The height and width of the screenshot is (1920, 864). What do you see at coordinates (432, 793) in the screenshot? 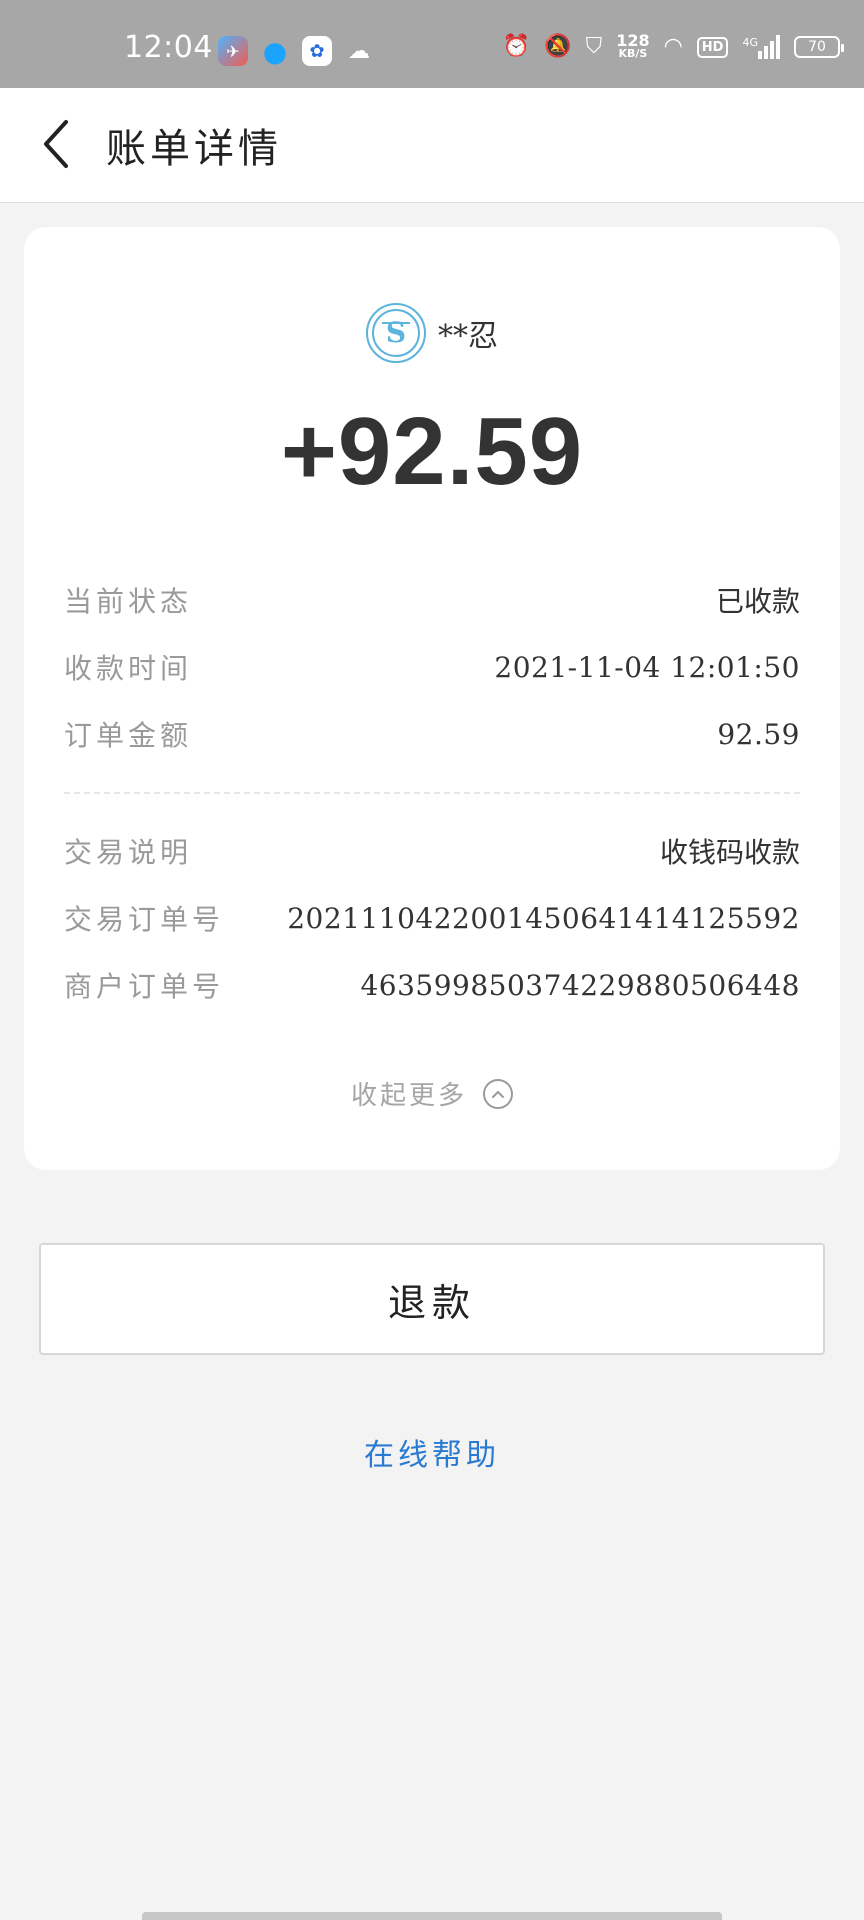
I see `divider` at bounding box center [432, 793].